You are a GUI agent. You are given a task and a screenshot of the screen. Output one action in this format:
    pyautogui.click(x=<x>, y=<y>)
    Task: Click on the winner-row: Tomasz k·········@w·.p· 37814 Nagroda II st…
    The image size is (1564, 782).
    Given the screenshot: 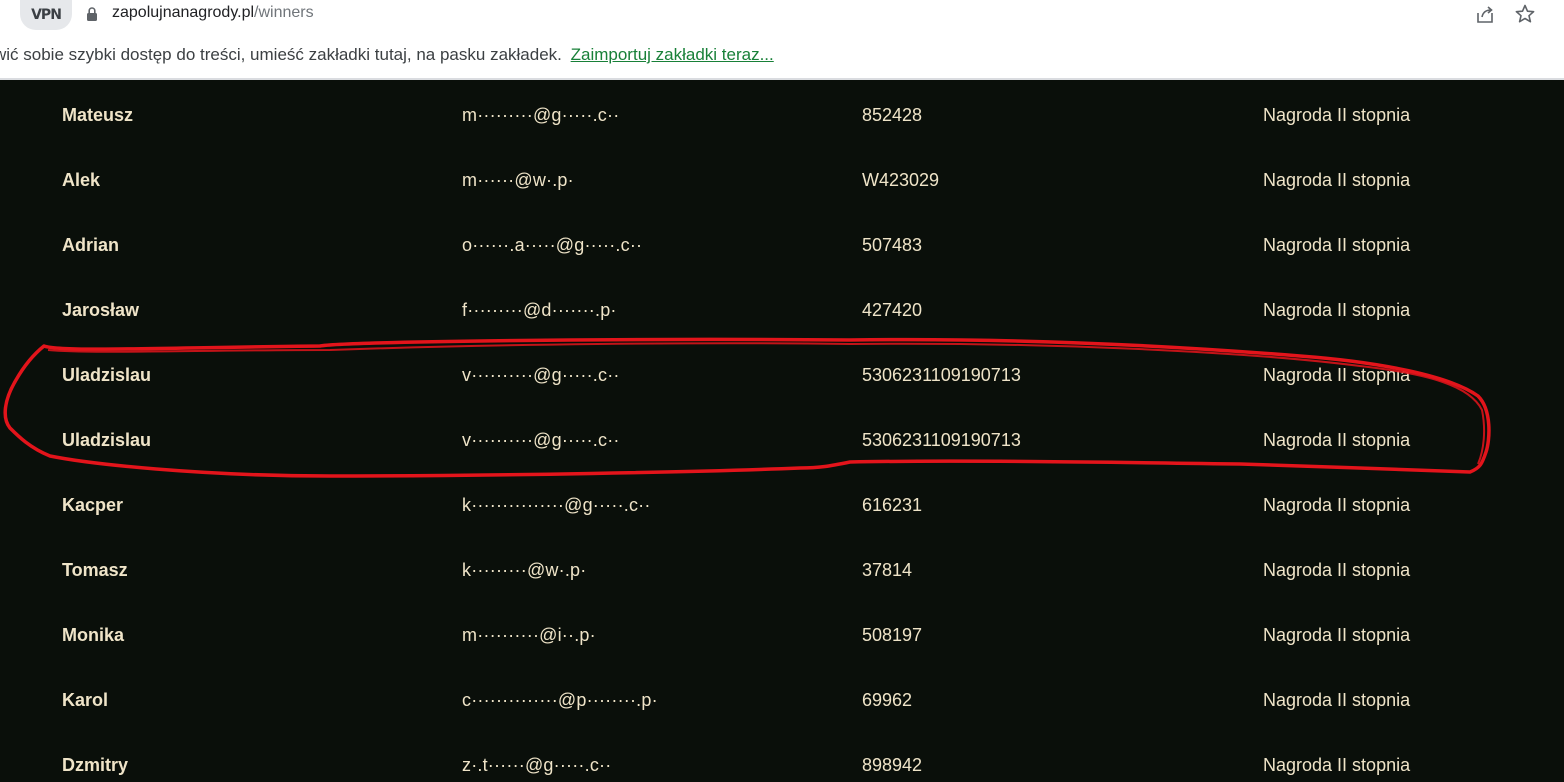 What is the action you would take?
    pyautogui.click(x=782, y=567)
    